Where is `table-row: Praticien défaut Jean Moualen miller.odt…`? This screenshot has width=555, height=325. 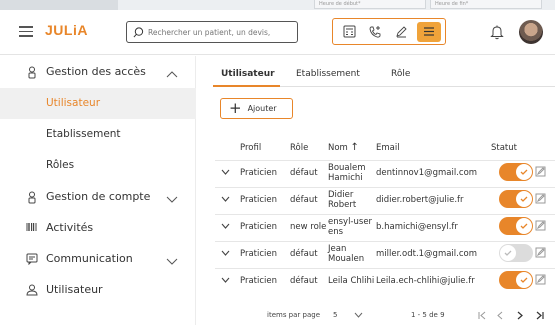
table-row: Praticien défaut Jean Moualen miller.odt… is located at coordinates (385, 254).